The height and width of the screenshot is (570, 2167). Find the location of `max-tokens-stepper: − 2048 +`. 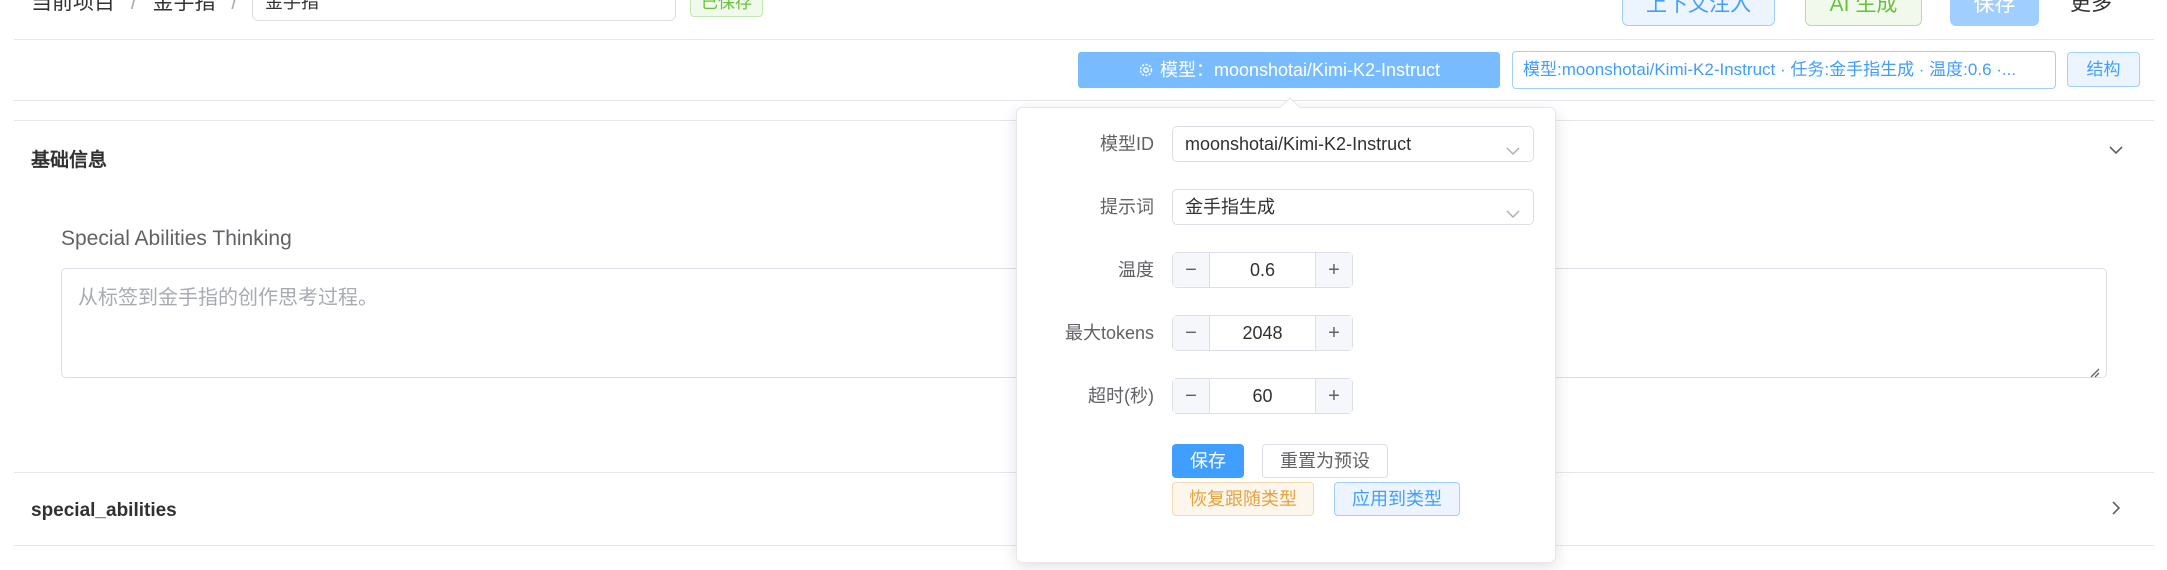

max-tokens-stepper: − 2048 + is located at coordinates (1262, 333).